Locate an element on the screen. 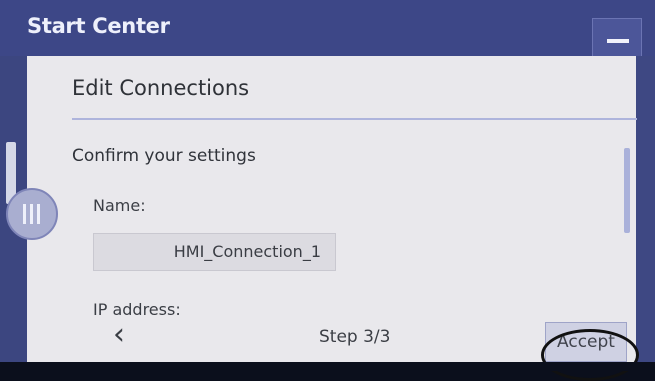 This screenshot has width=655, height=381. name-field: HMI_Connection_1 is located at coordinates (214, 252).